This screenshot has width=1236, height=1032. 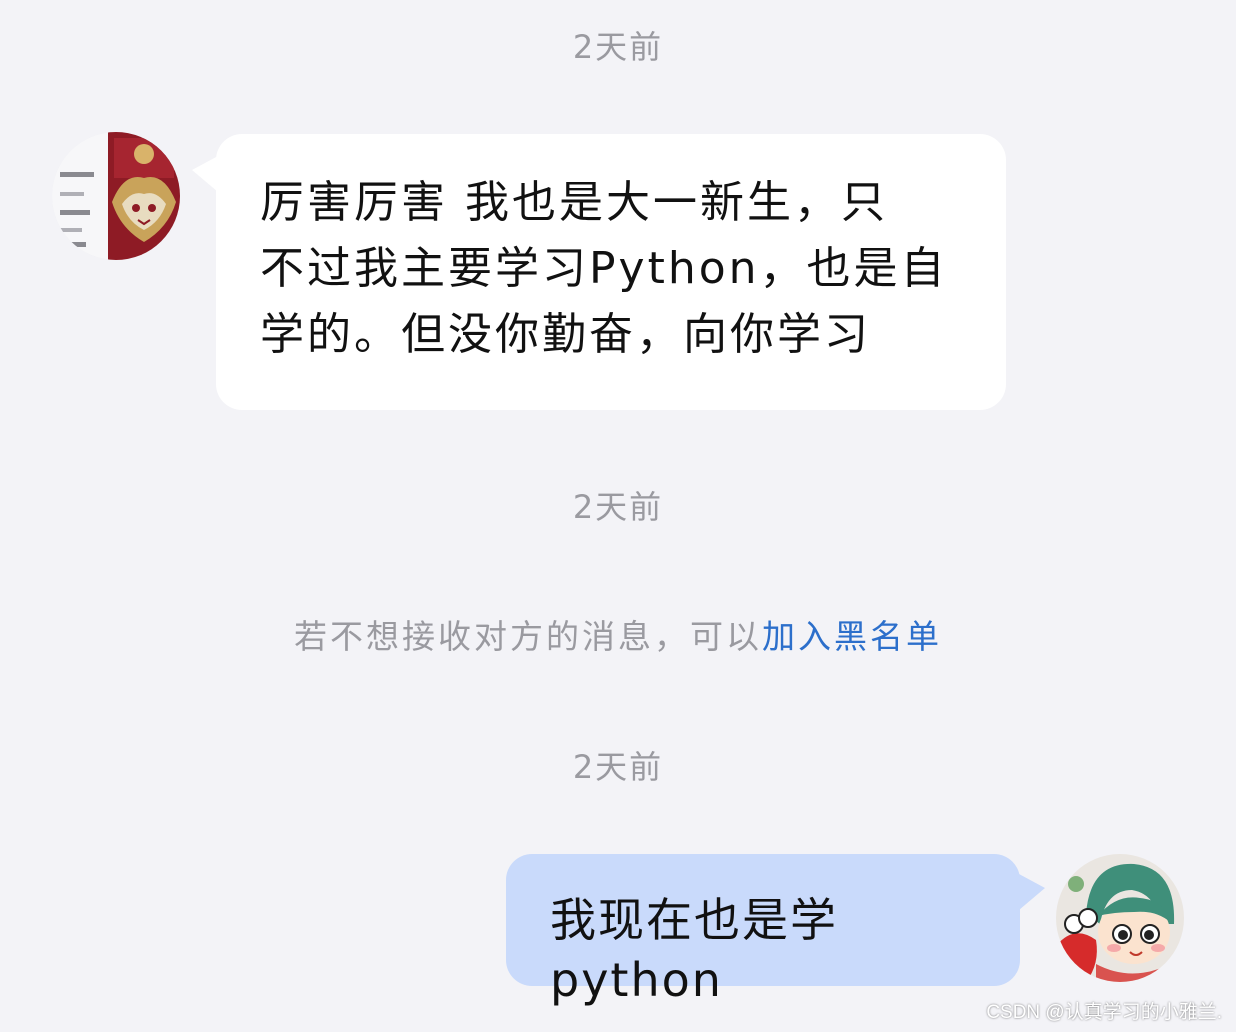 I want to click on add-to-blacklist-link: 加入黑名单, so click(x=852, y=636).